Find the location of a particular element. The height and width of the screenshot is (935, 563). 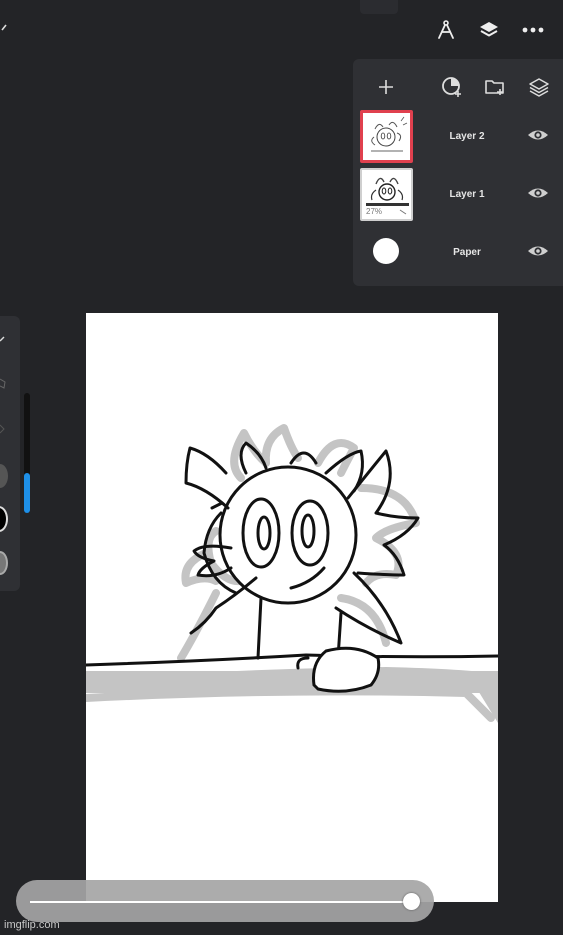

brush-size-dot is located at coordinates (4, 476).